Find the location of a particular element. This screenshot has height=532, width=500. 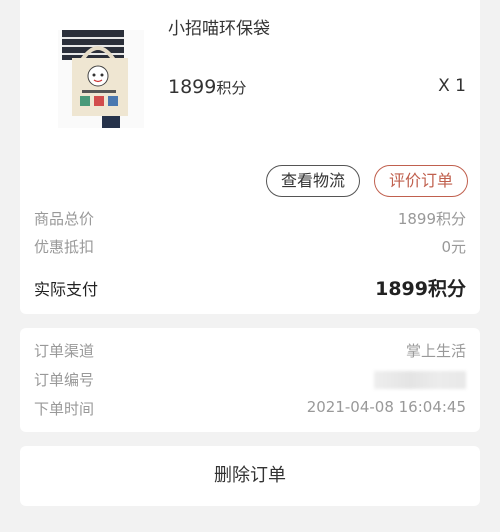

discount-row: 优惠抵扣 0元 is located at coordinates (250, 248).